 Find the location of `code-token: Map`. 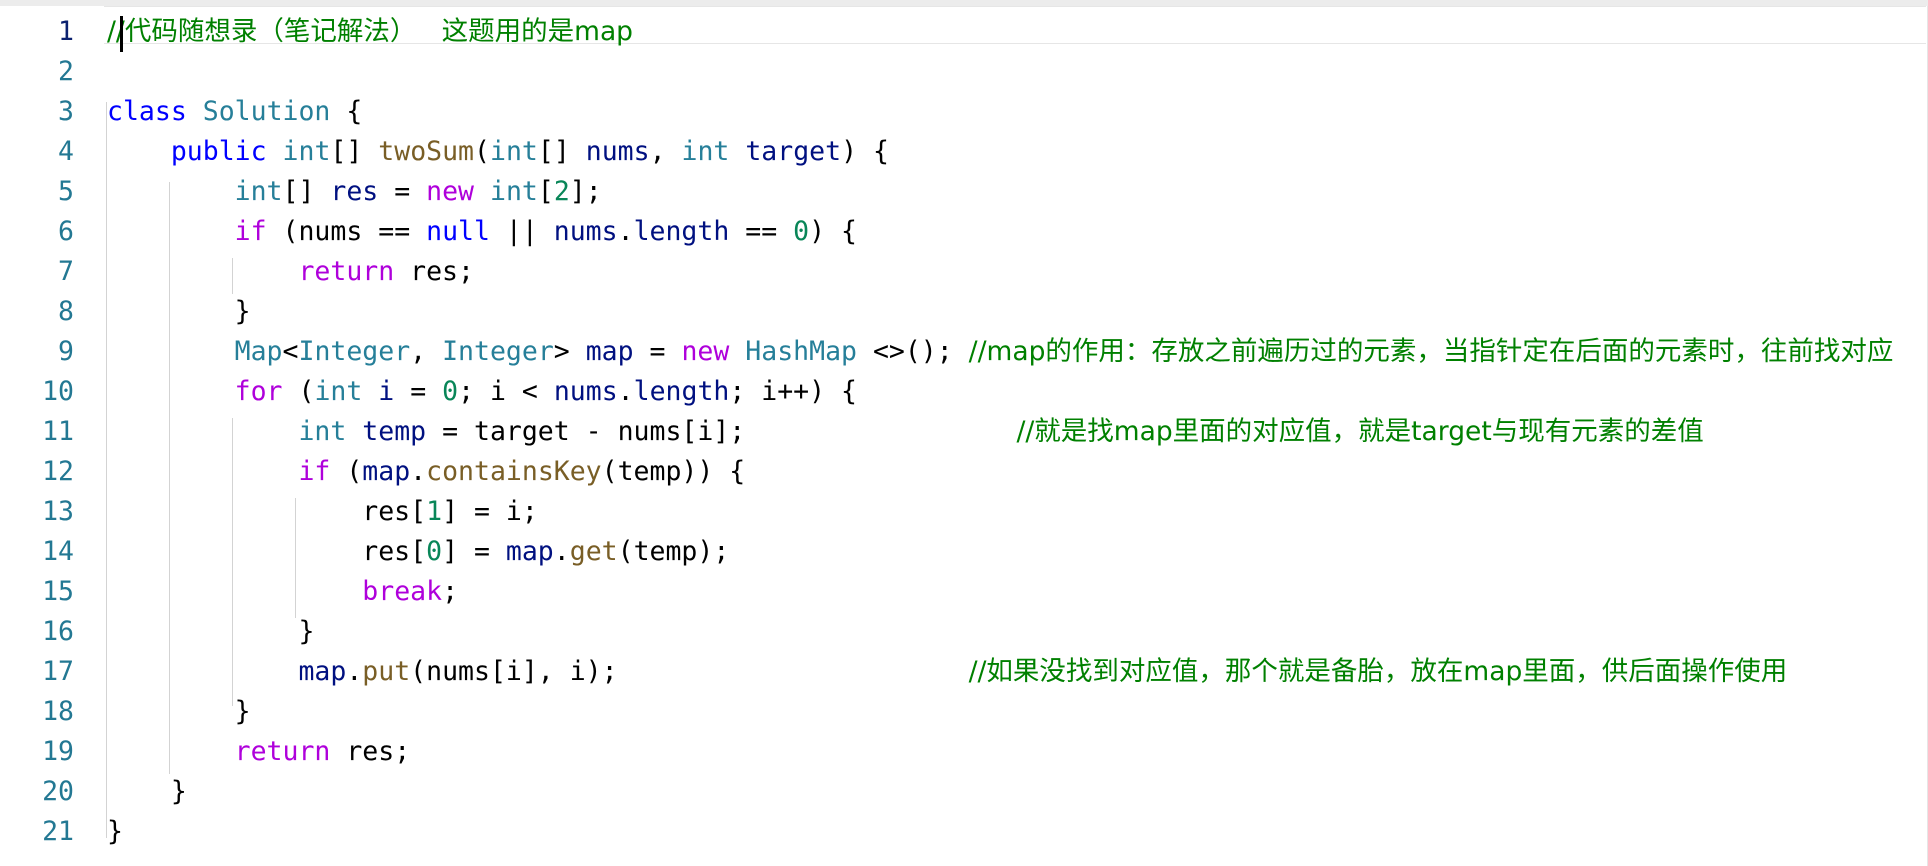

code-token: Map is located at coordinates (258, 351).